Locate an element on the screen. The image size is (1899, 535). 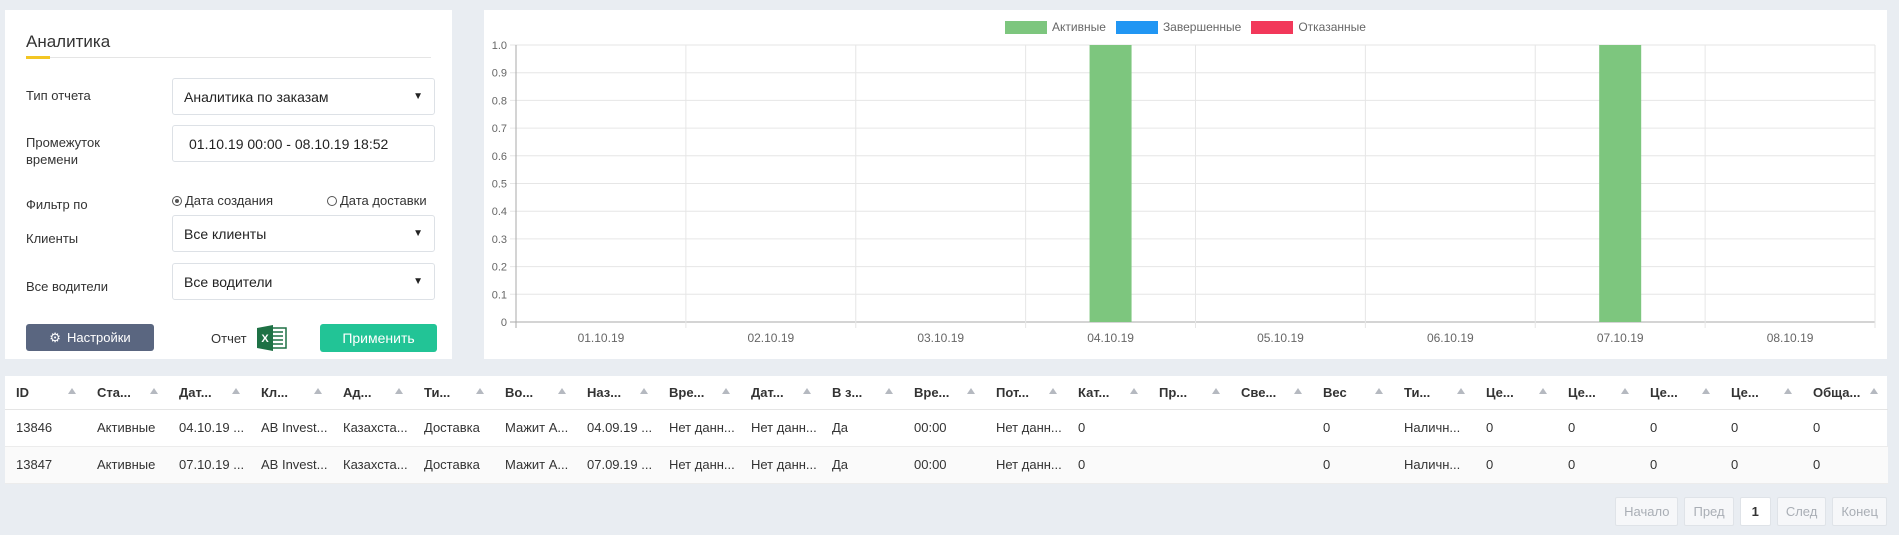
time-range-label: Промежуток времени is located at coordinates (63, 151).